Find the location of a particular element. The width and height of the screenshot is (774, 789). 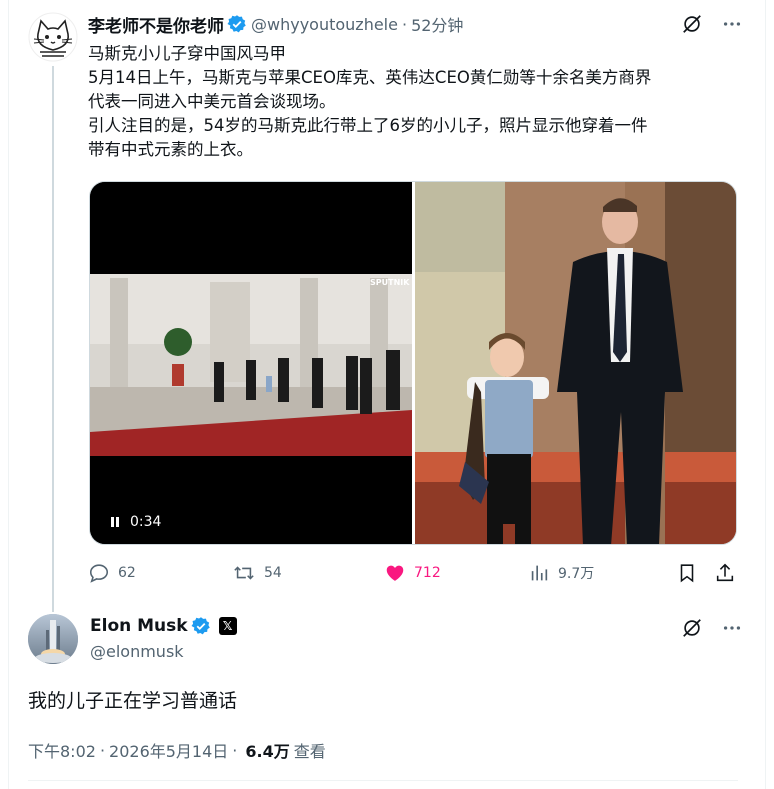

video-timestamp: 0:34 is located at coordinates (135, 522).